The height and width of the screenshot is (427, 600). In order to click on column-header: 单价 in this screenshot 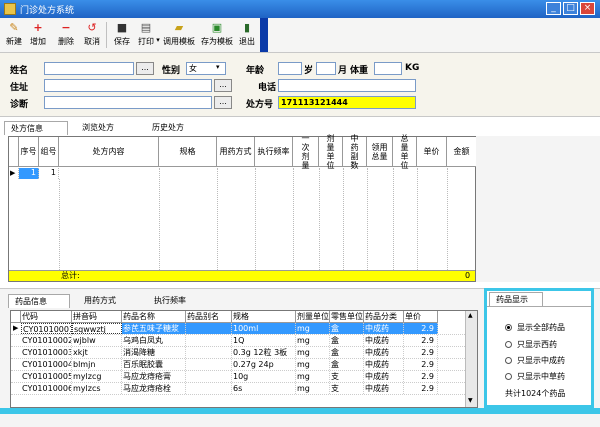, I will do `click(432, 152)`.